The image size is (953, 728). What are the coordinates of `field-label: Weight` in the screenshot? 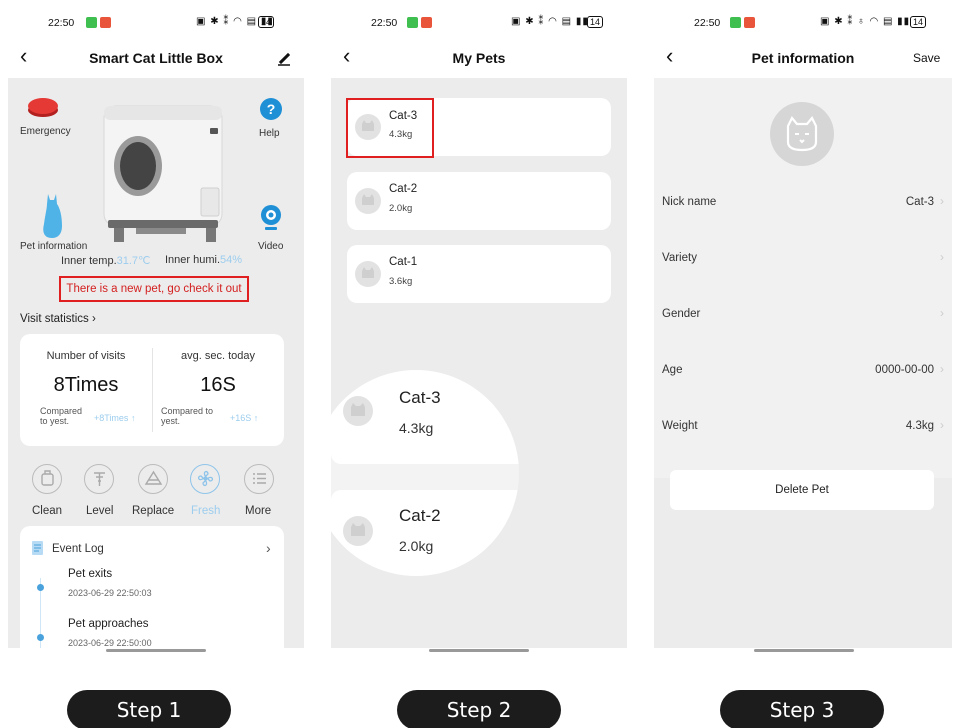 It's located at (680, 426).